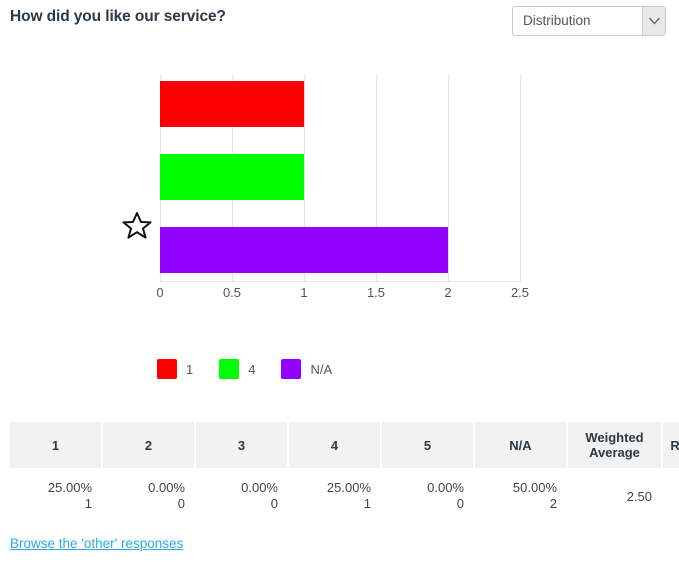 Image resolution: width=679 pixels, height=562 pixels. I want to click on cell-weighted-average: 2.50, so click(614, 495).